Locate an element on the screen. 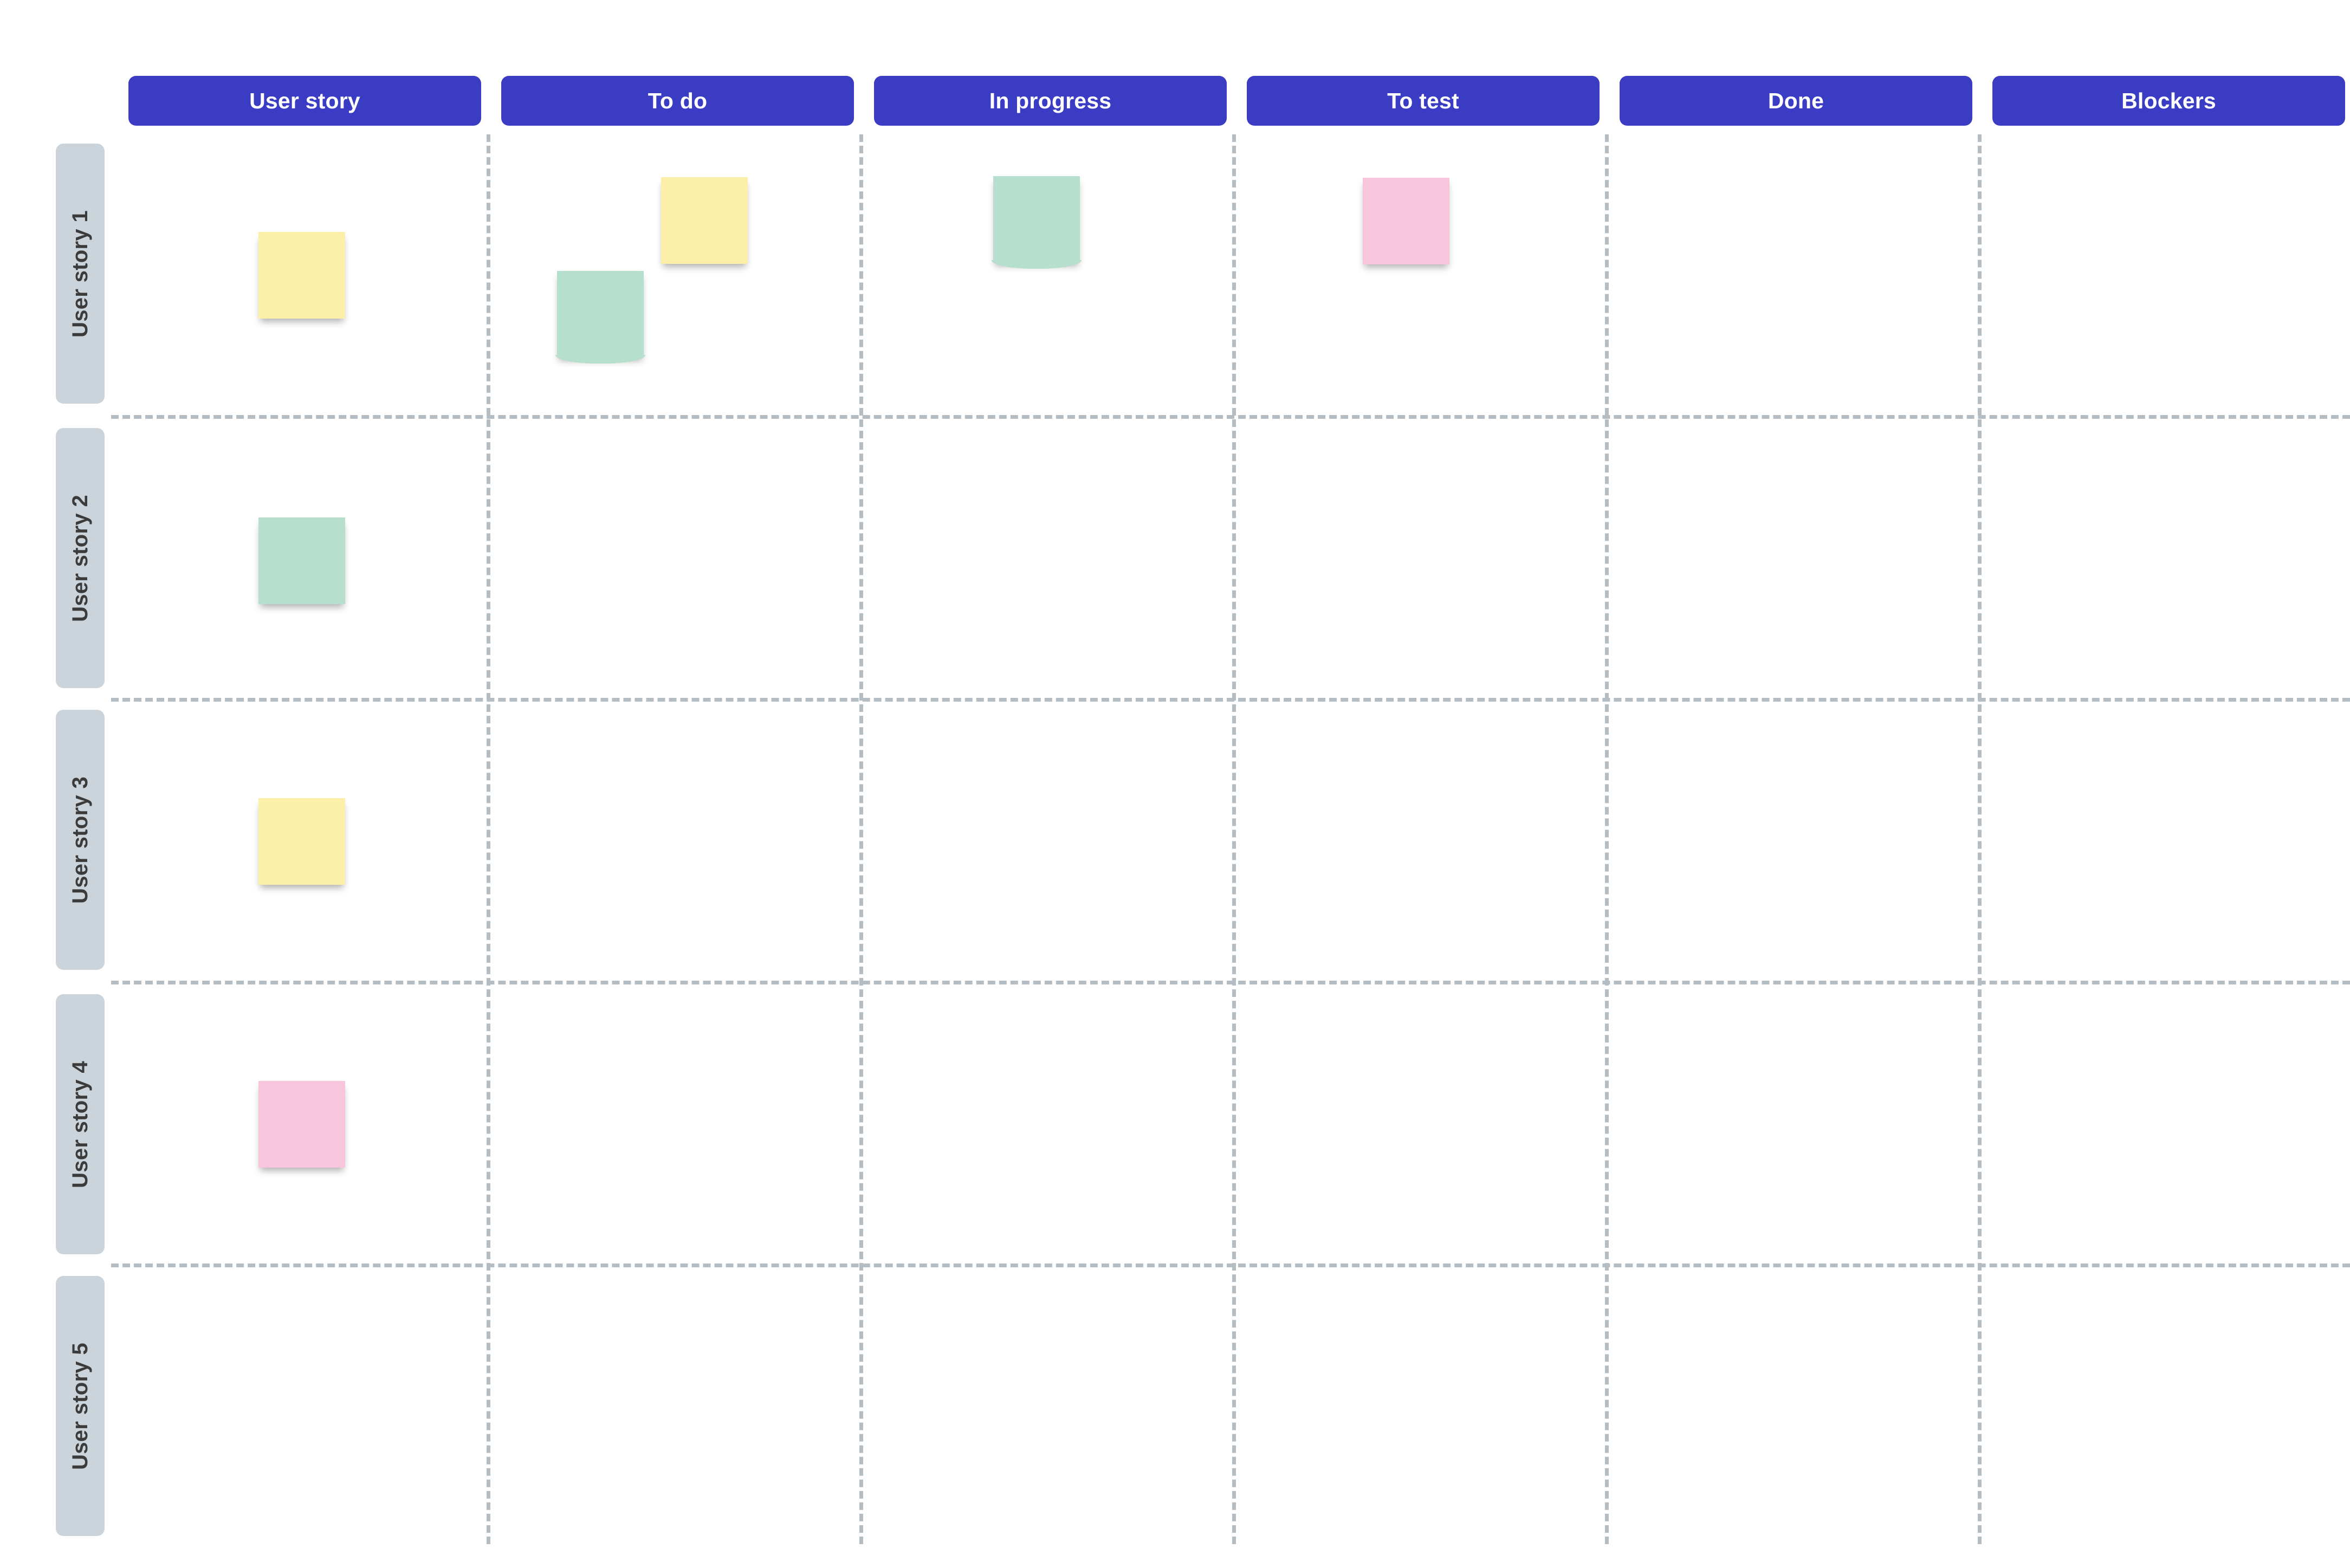 This screenshot has height=1568, width=2350. row-label-text: User story 2 is located at coordinates (80, 558).